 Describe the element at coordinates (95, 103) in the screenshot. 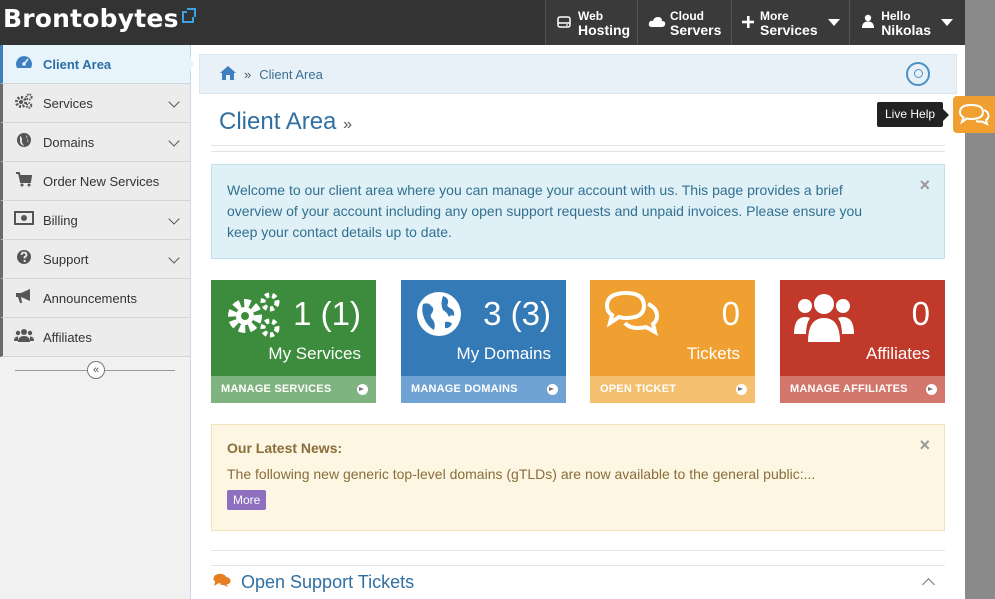

I see `sidebar-item-services: Services` at that location.